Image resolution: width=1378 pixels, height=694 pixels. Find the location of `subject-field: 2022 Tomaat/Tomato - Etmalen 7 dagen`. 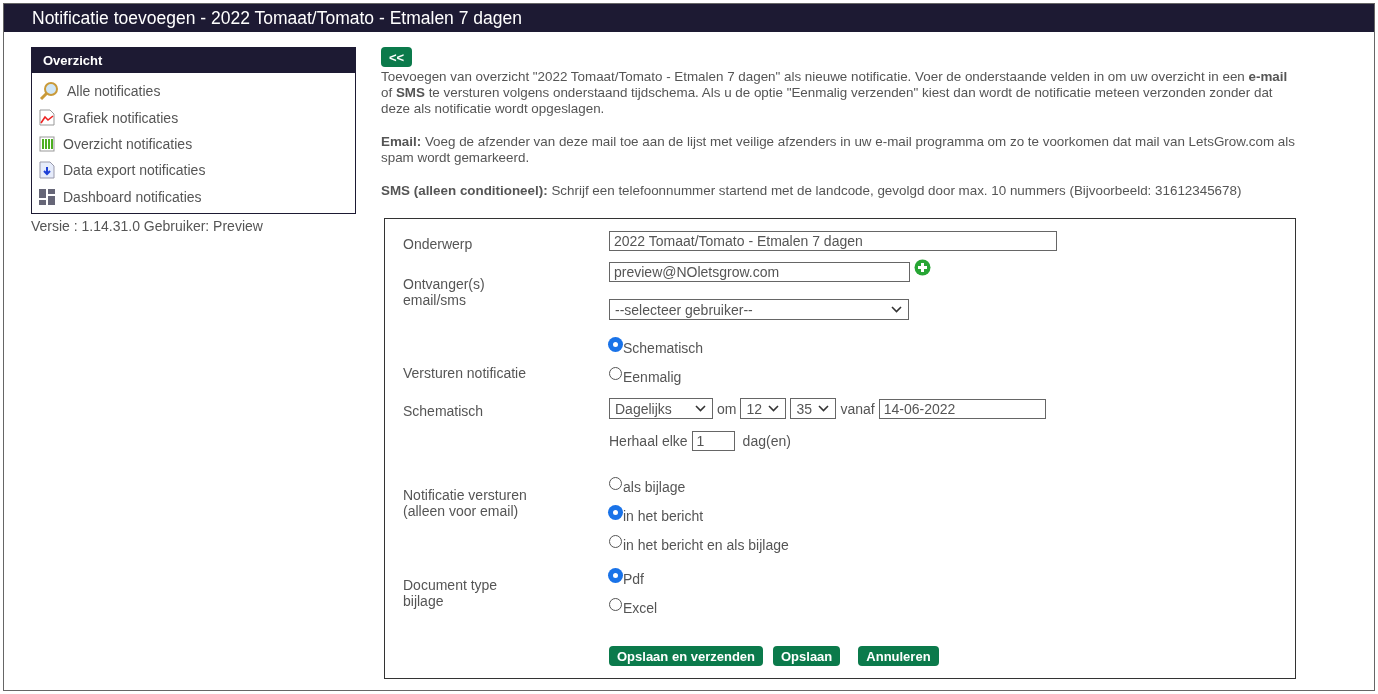

subject-field: 2022 Tomaat/Tomato - Etmalen 7 dagen is located at coordinates (833, 241).